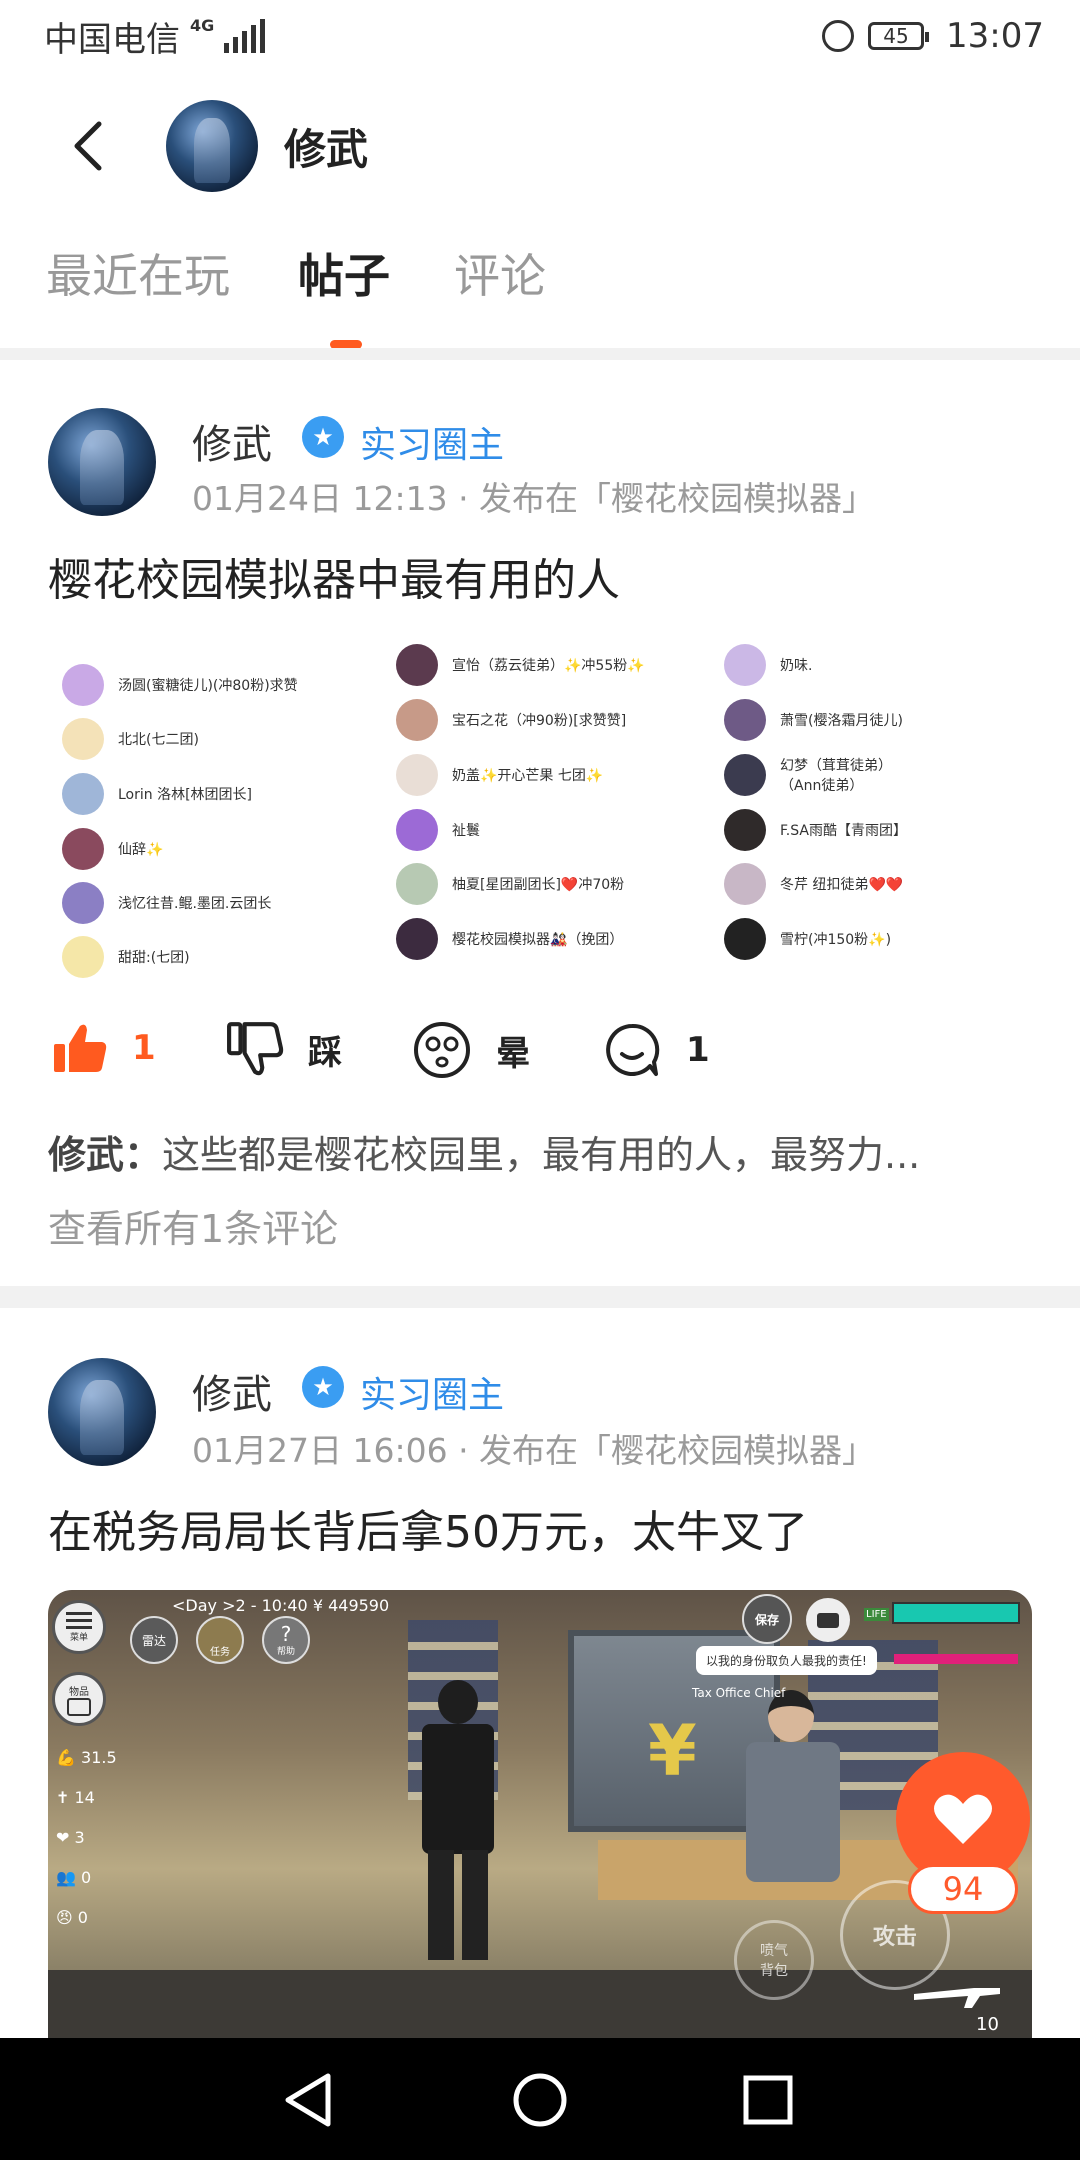  What do you see at coordinates (75, 1797) in the screenshot?
I see `stat-intelligence: ✝ 14` at bounding box center [75, 1797].